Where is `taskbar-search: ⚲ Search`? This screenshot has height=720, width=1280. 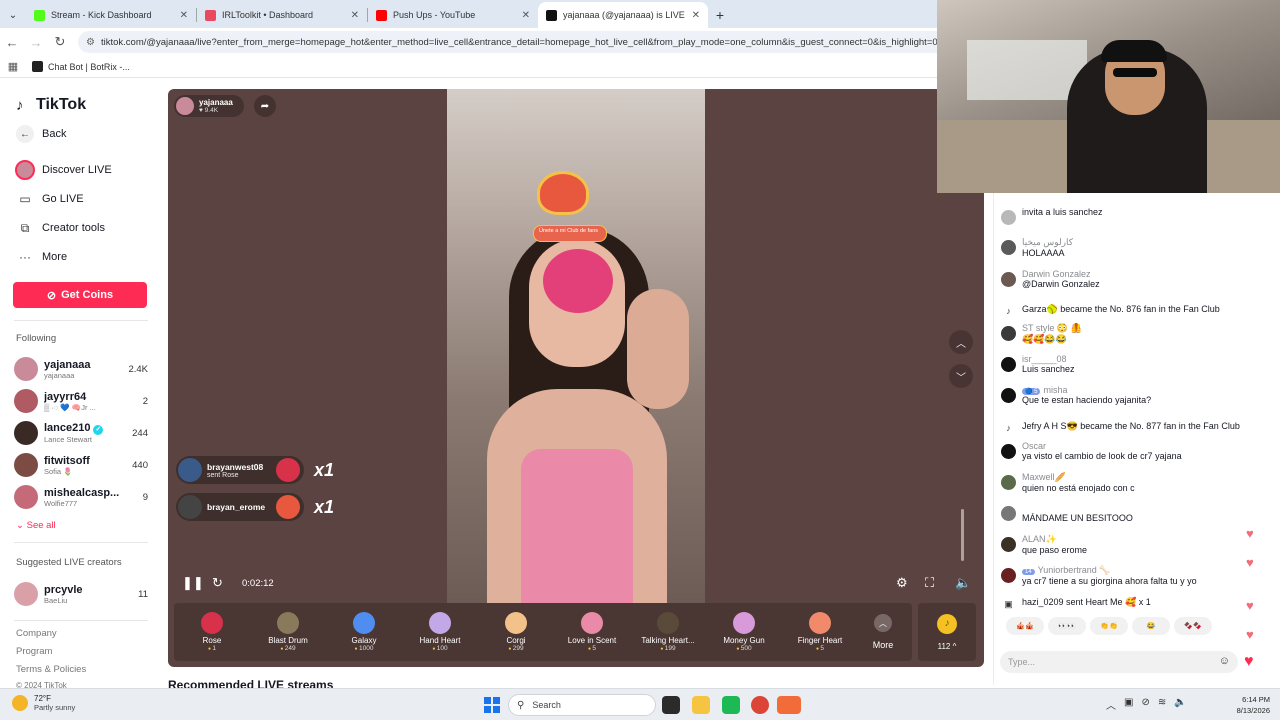 taskbar-search: ⚲ Search is located at coordinates (582, 705).